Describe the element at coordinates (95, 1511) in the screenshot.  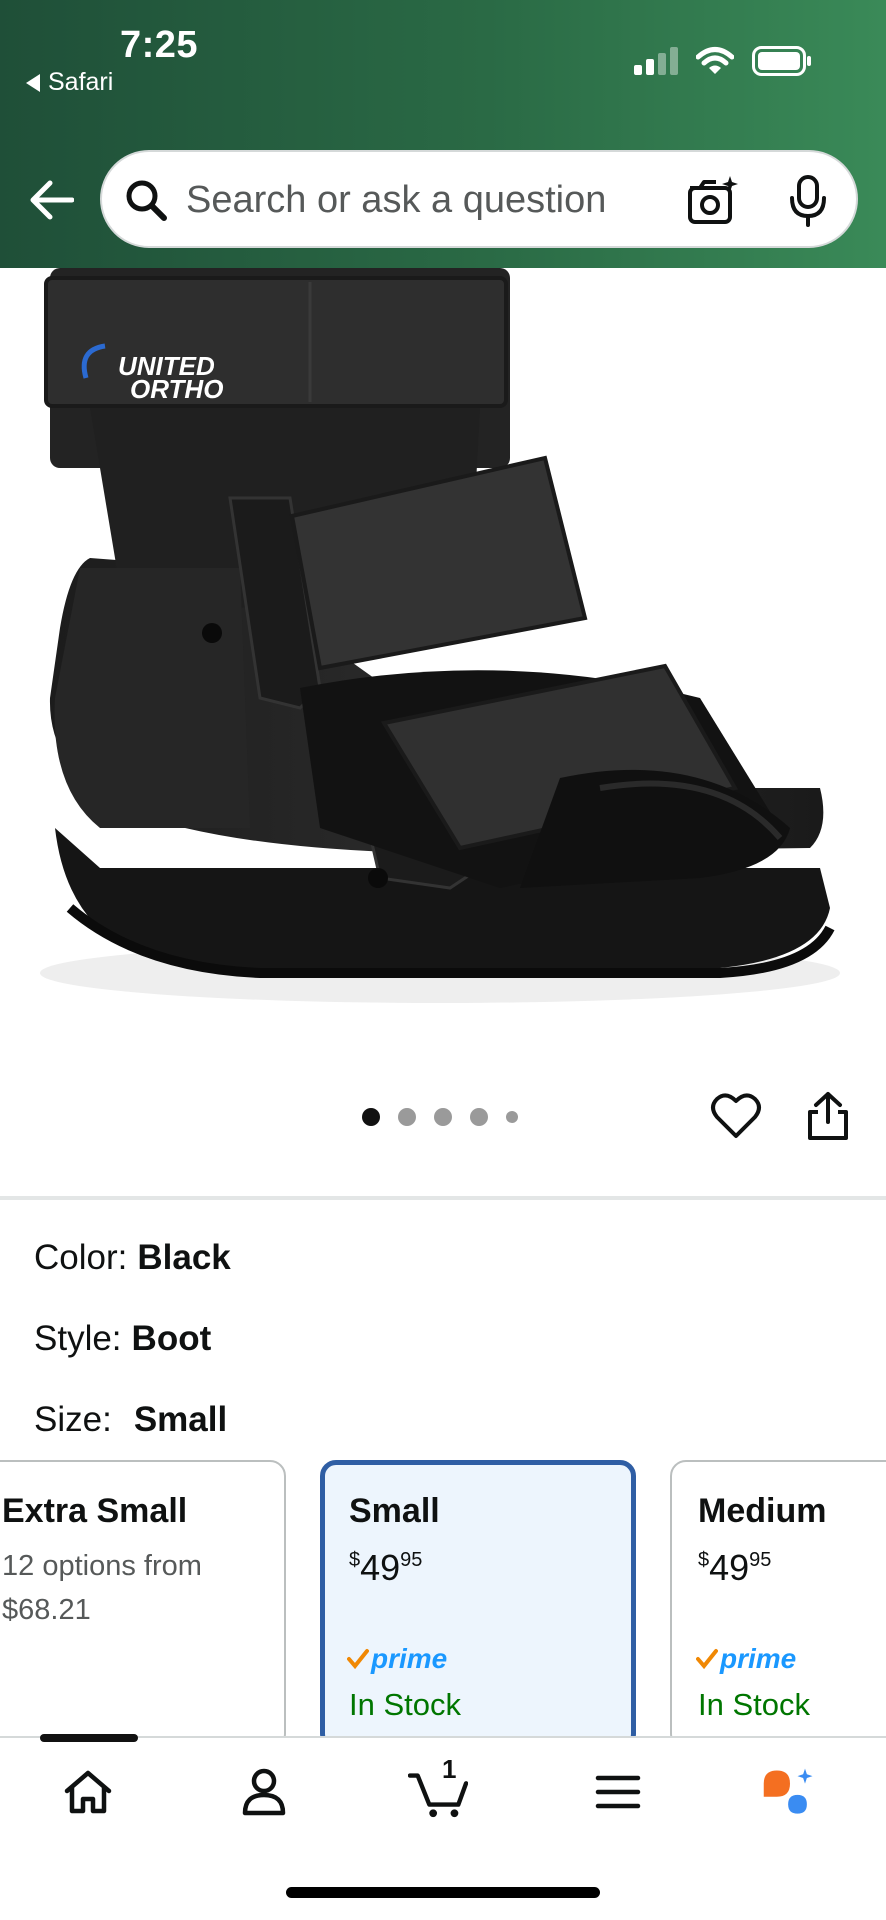
I see `size-option-name: Extra Small` at that location.